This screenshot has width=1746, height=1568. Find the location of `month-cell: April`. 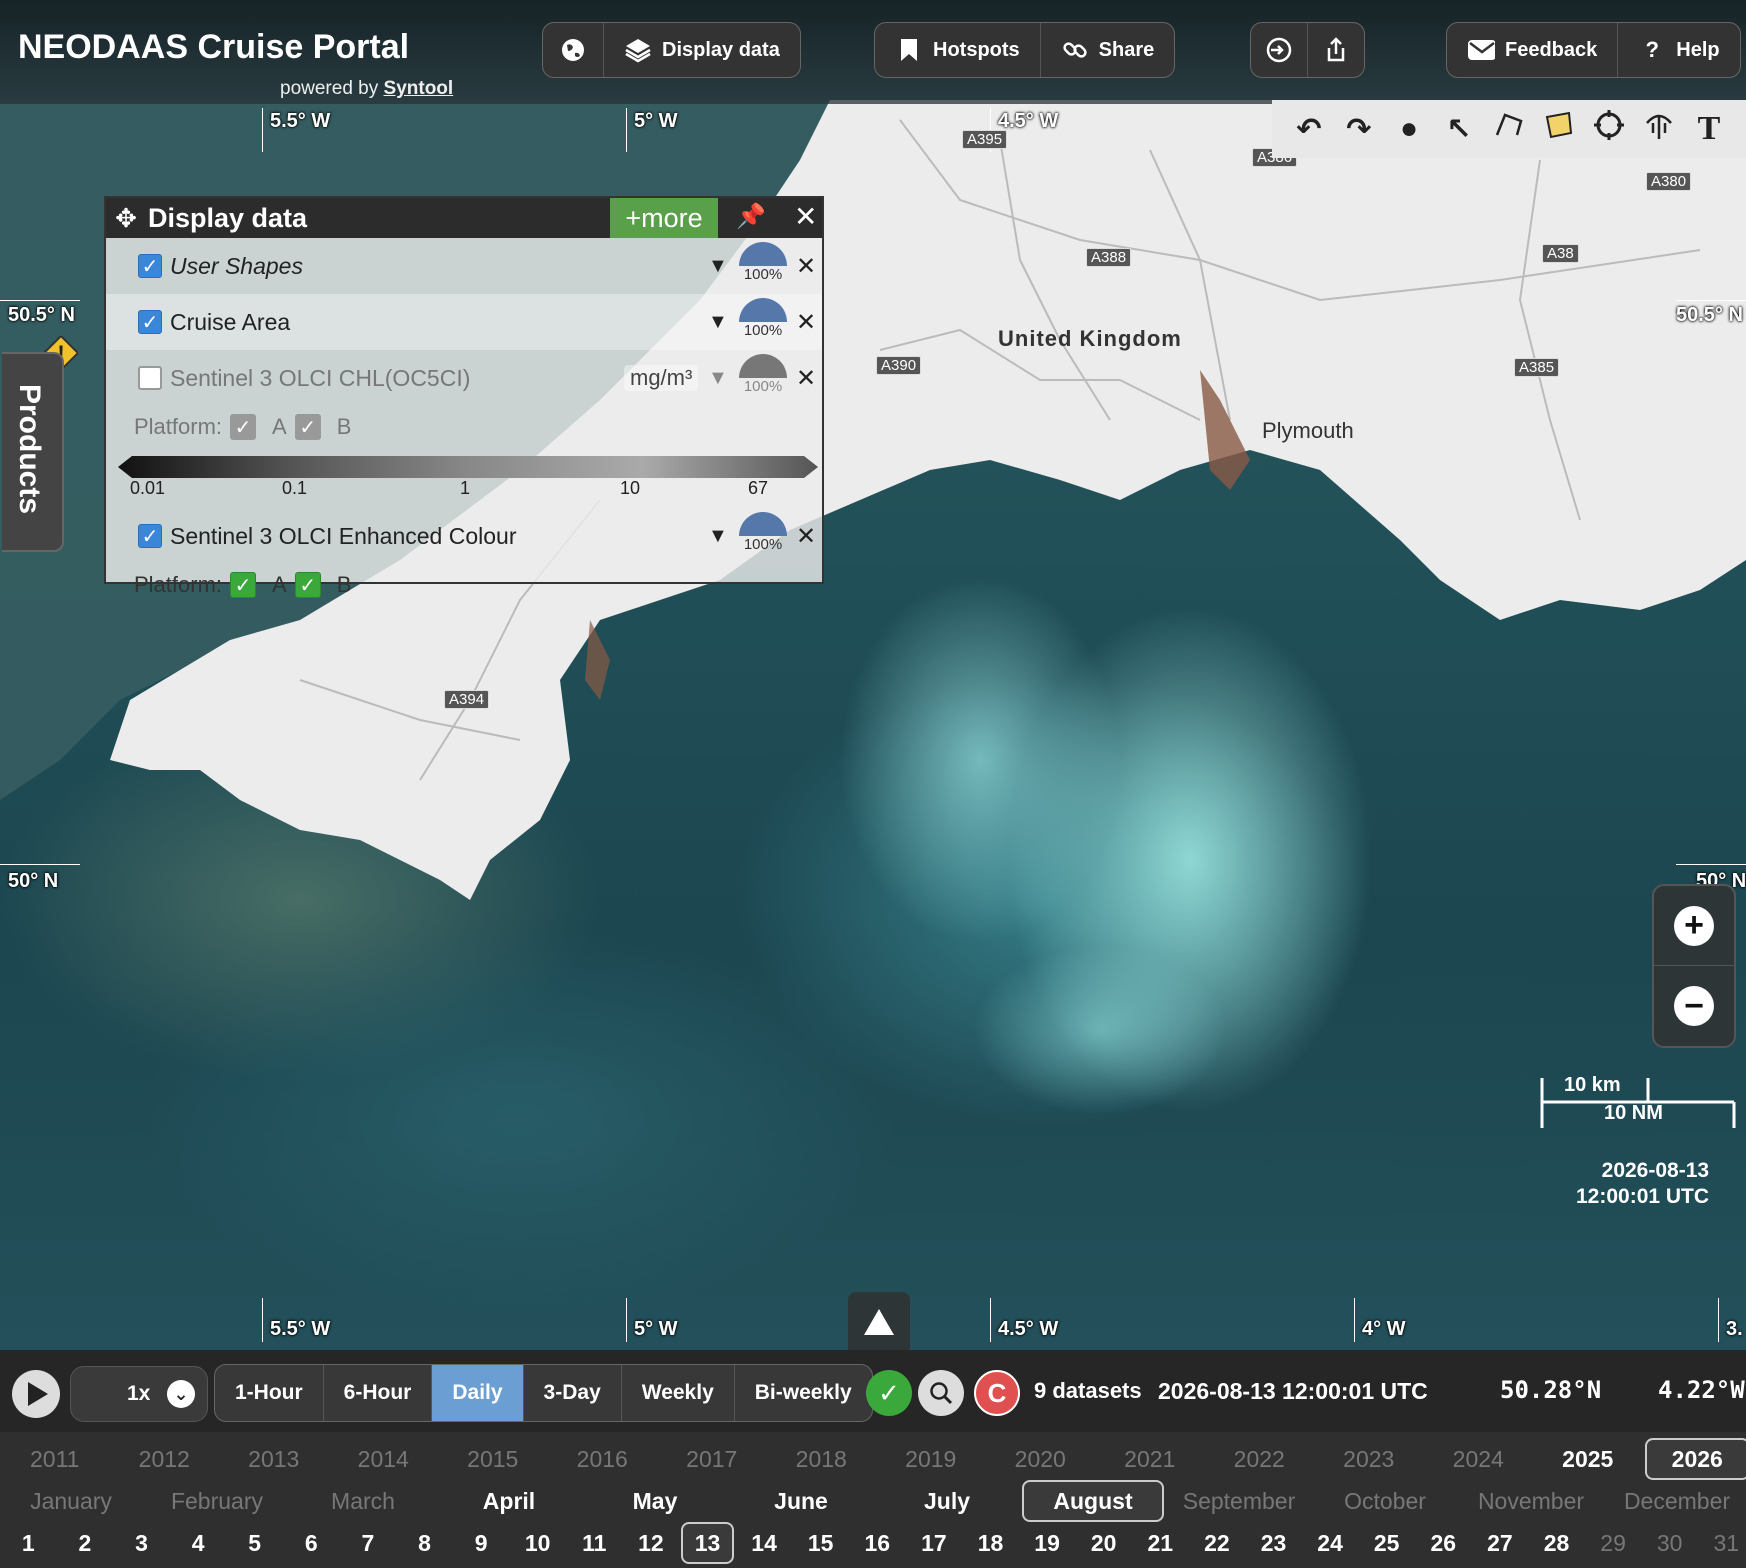

month-cell: April is located at coordinates (509, 1501).